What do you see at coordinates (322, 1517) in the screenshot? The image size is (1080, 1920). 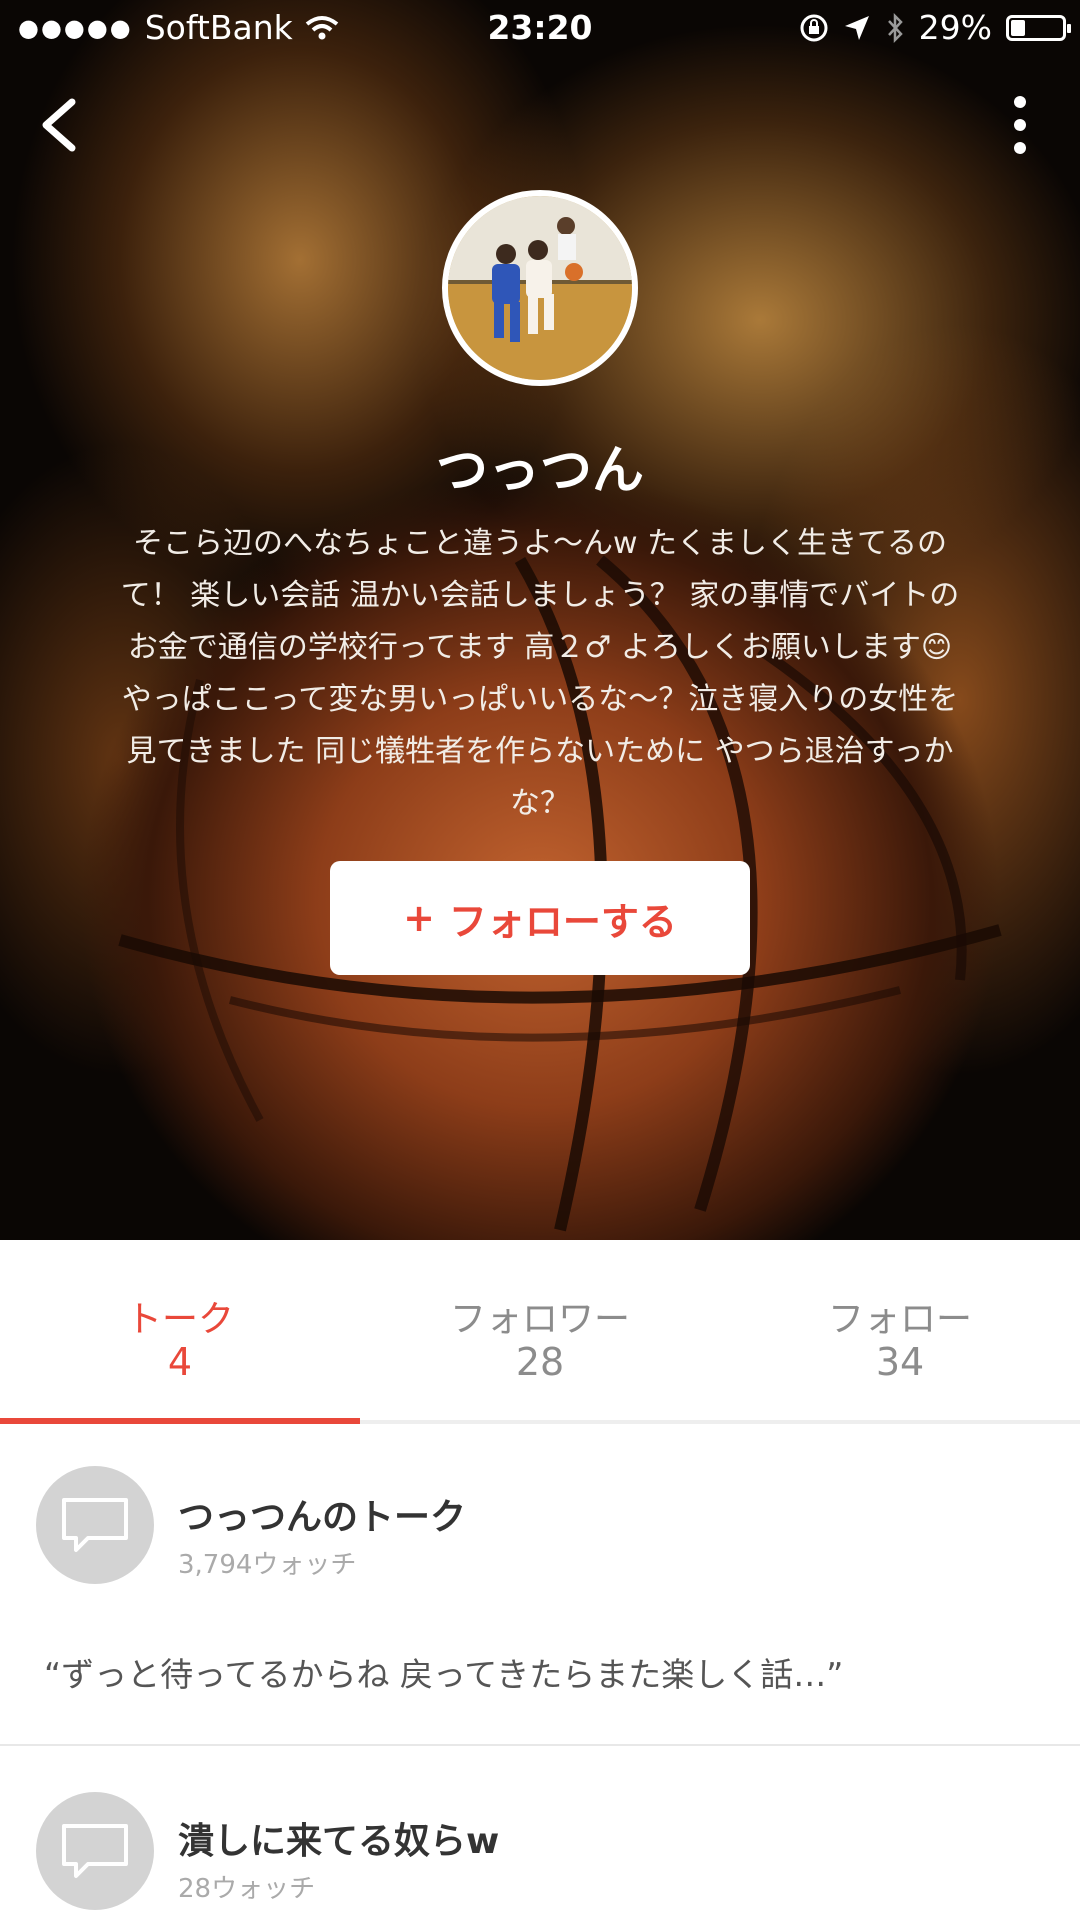 I see `talk-title: つっつんのトーク` at bounding box center [322, 1517].